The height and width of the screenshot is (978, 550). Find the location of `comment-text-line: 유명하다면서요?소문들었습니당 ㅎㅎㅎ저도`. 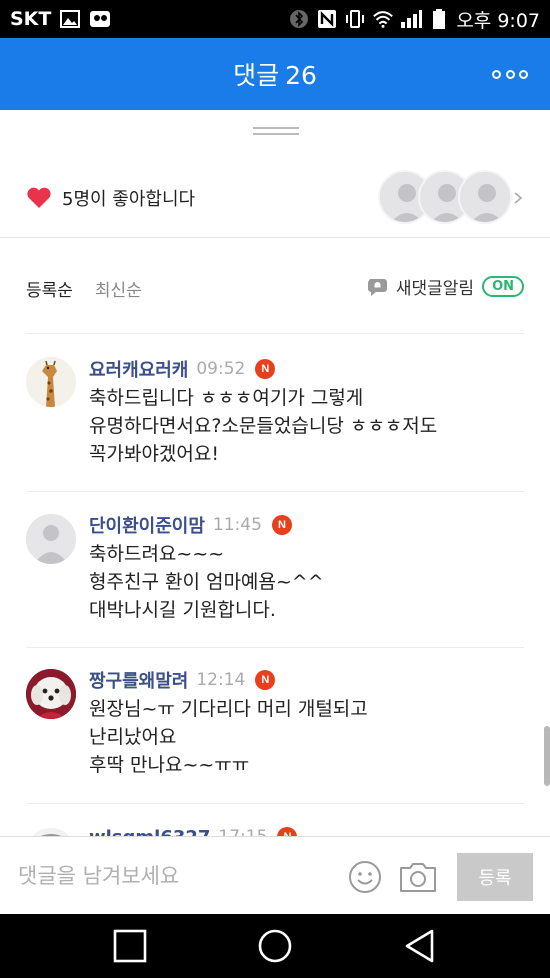

comment-text-line: 유명하다면서요?소문들었습니당 ㅎㅎㅎ저도 is located at coordinates (263, 426).